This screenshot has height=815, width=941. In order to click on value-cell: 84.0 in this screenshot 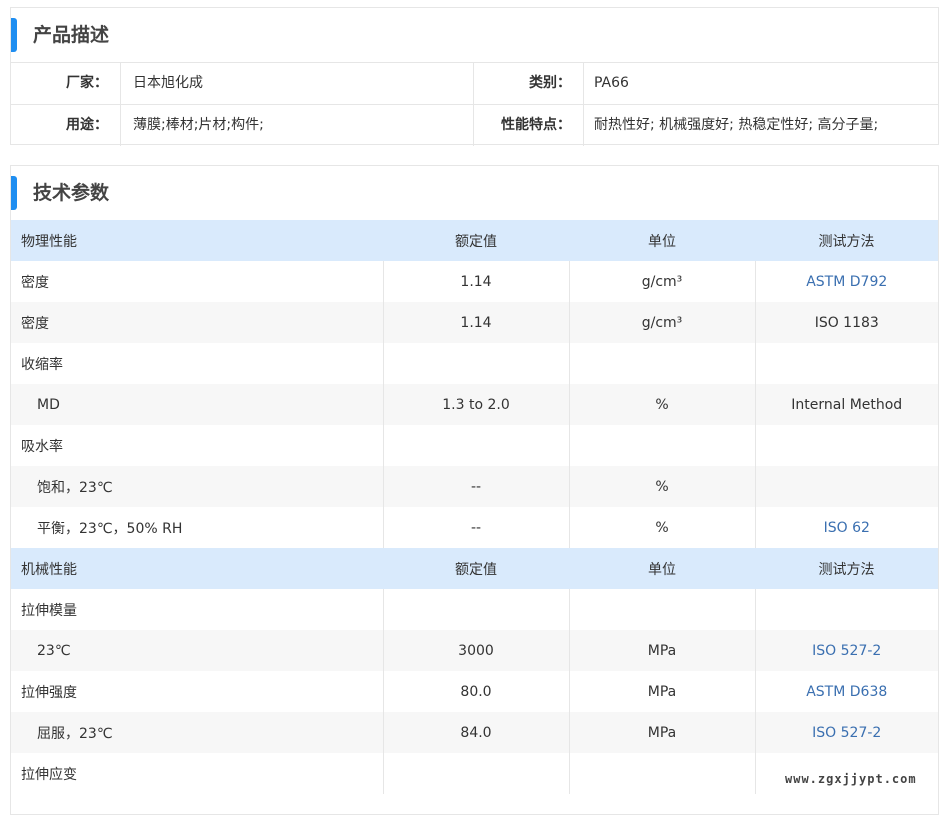, I will do `click(476, 732)`.